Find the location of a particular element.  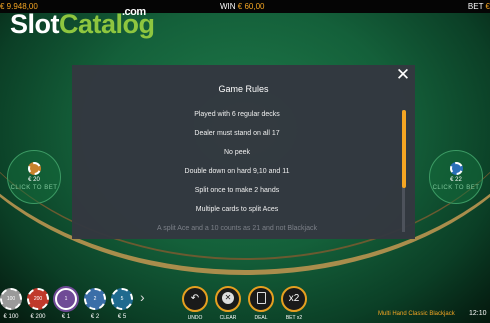

bet-spot-amount: € 20 is located at coordinates (34, 180).